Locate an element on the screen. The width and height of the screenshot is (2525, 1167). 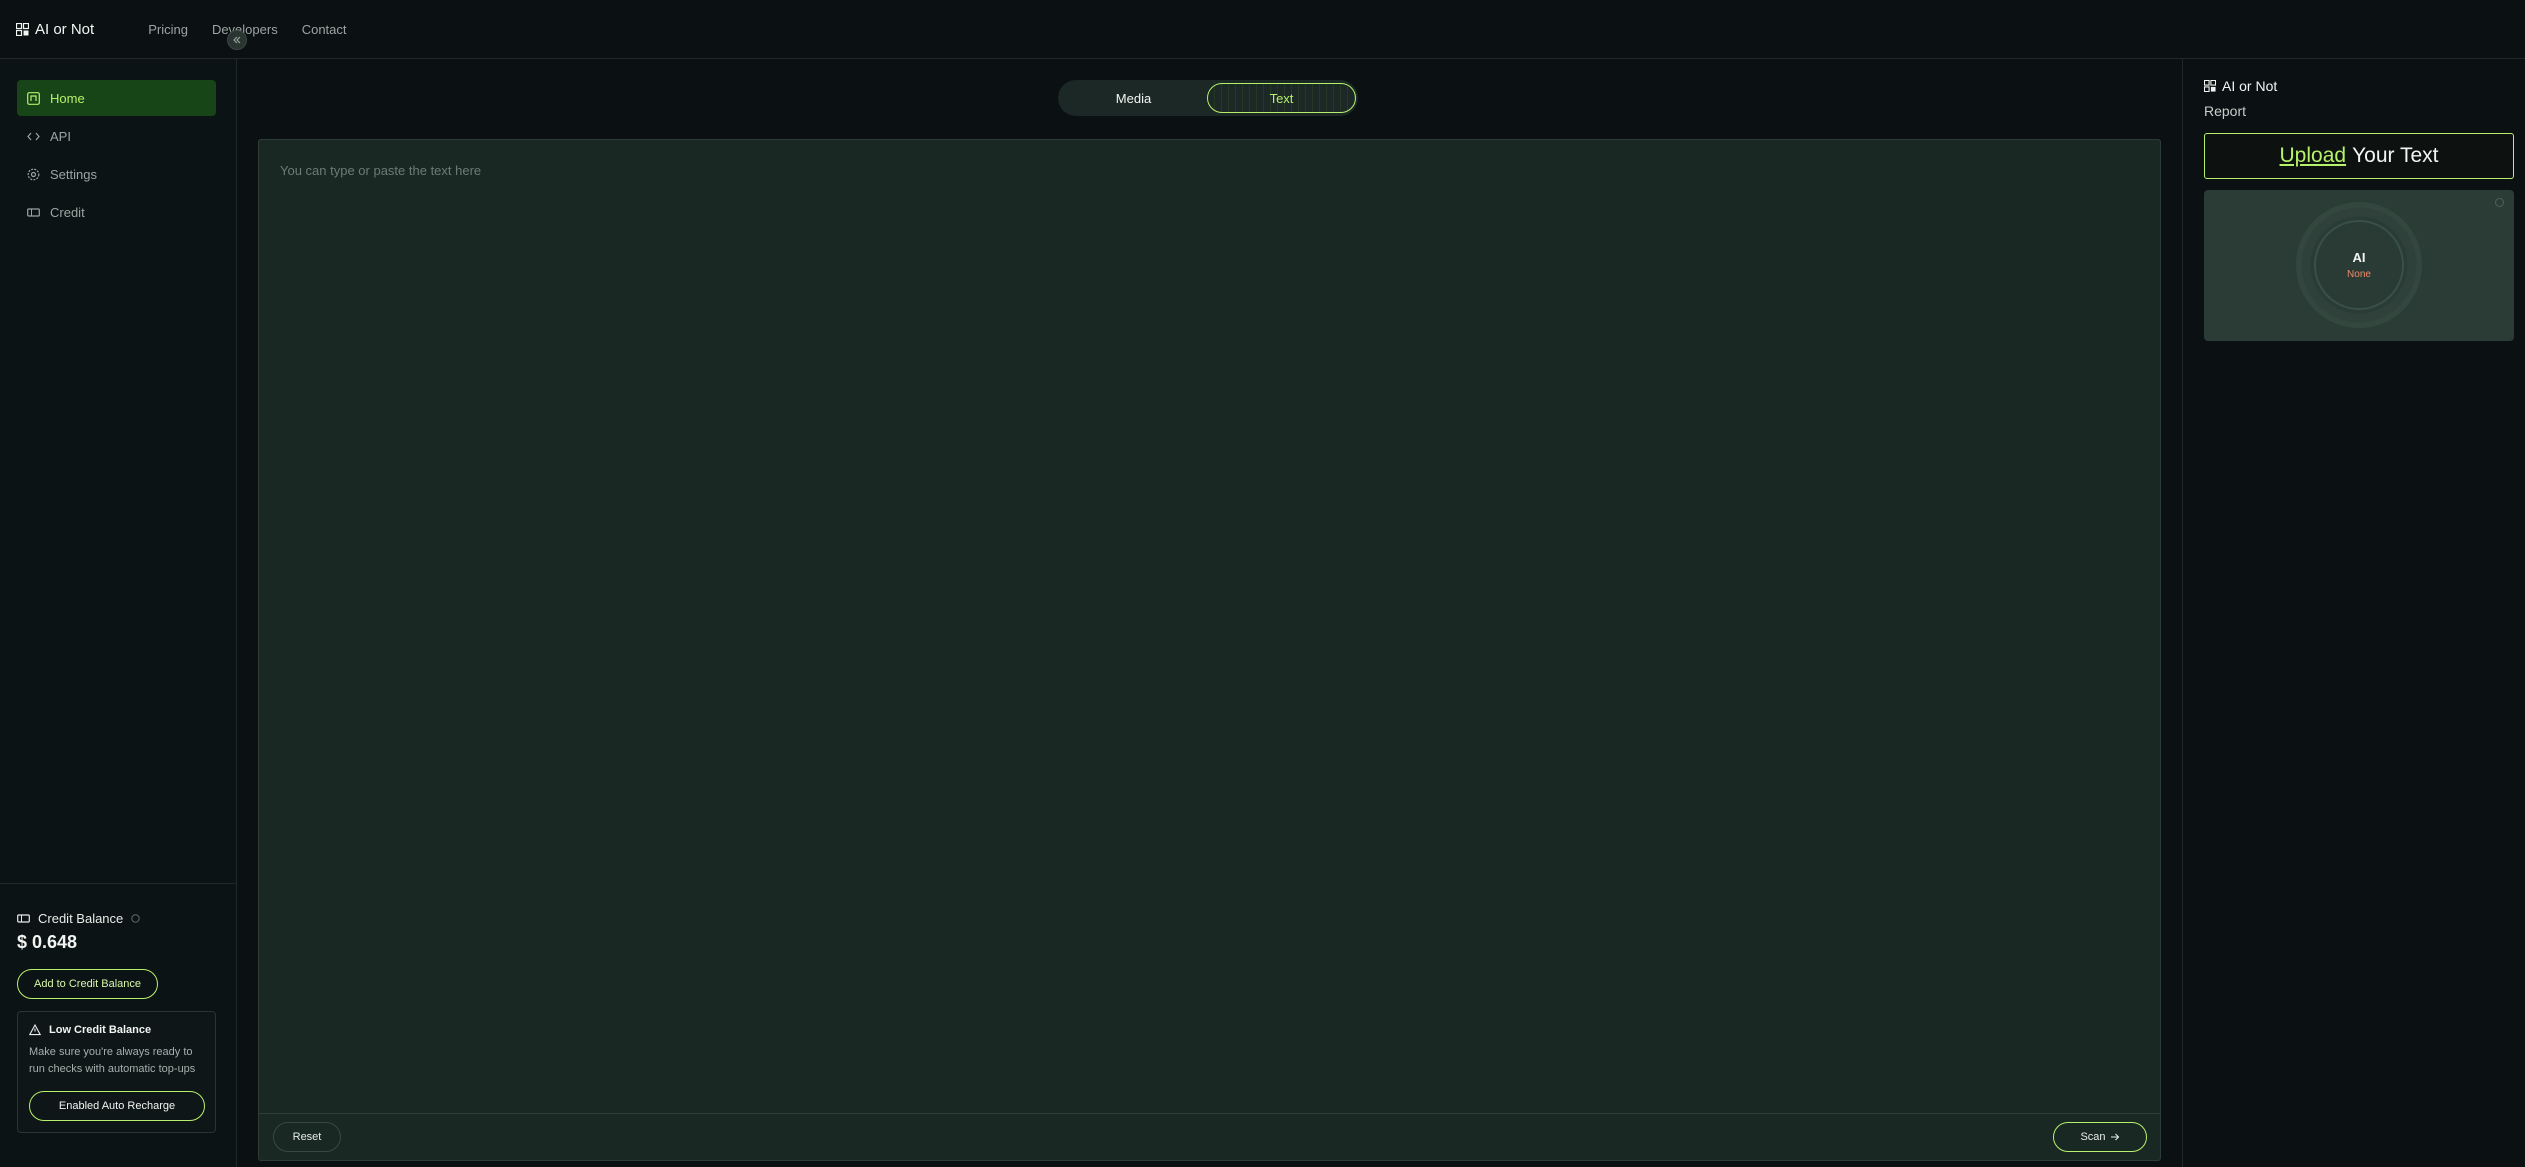
sidebar-item-label: Home is located at coordinates (67, 98).